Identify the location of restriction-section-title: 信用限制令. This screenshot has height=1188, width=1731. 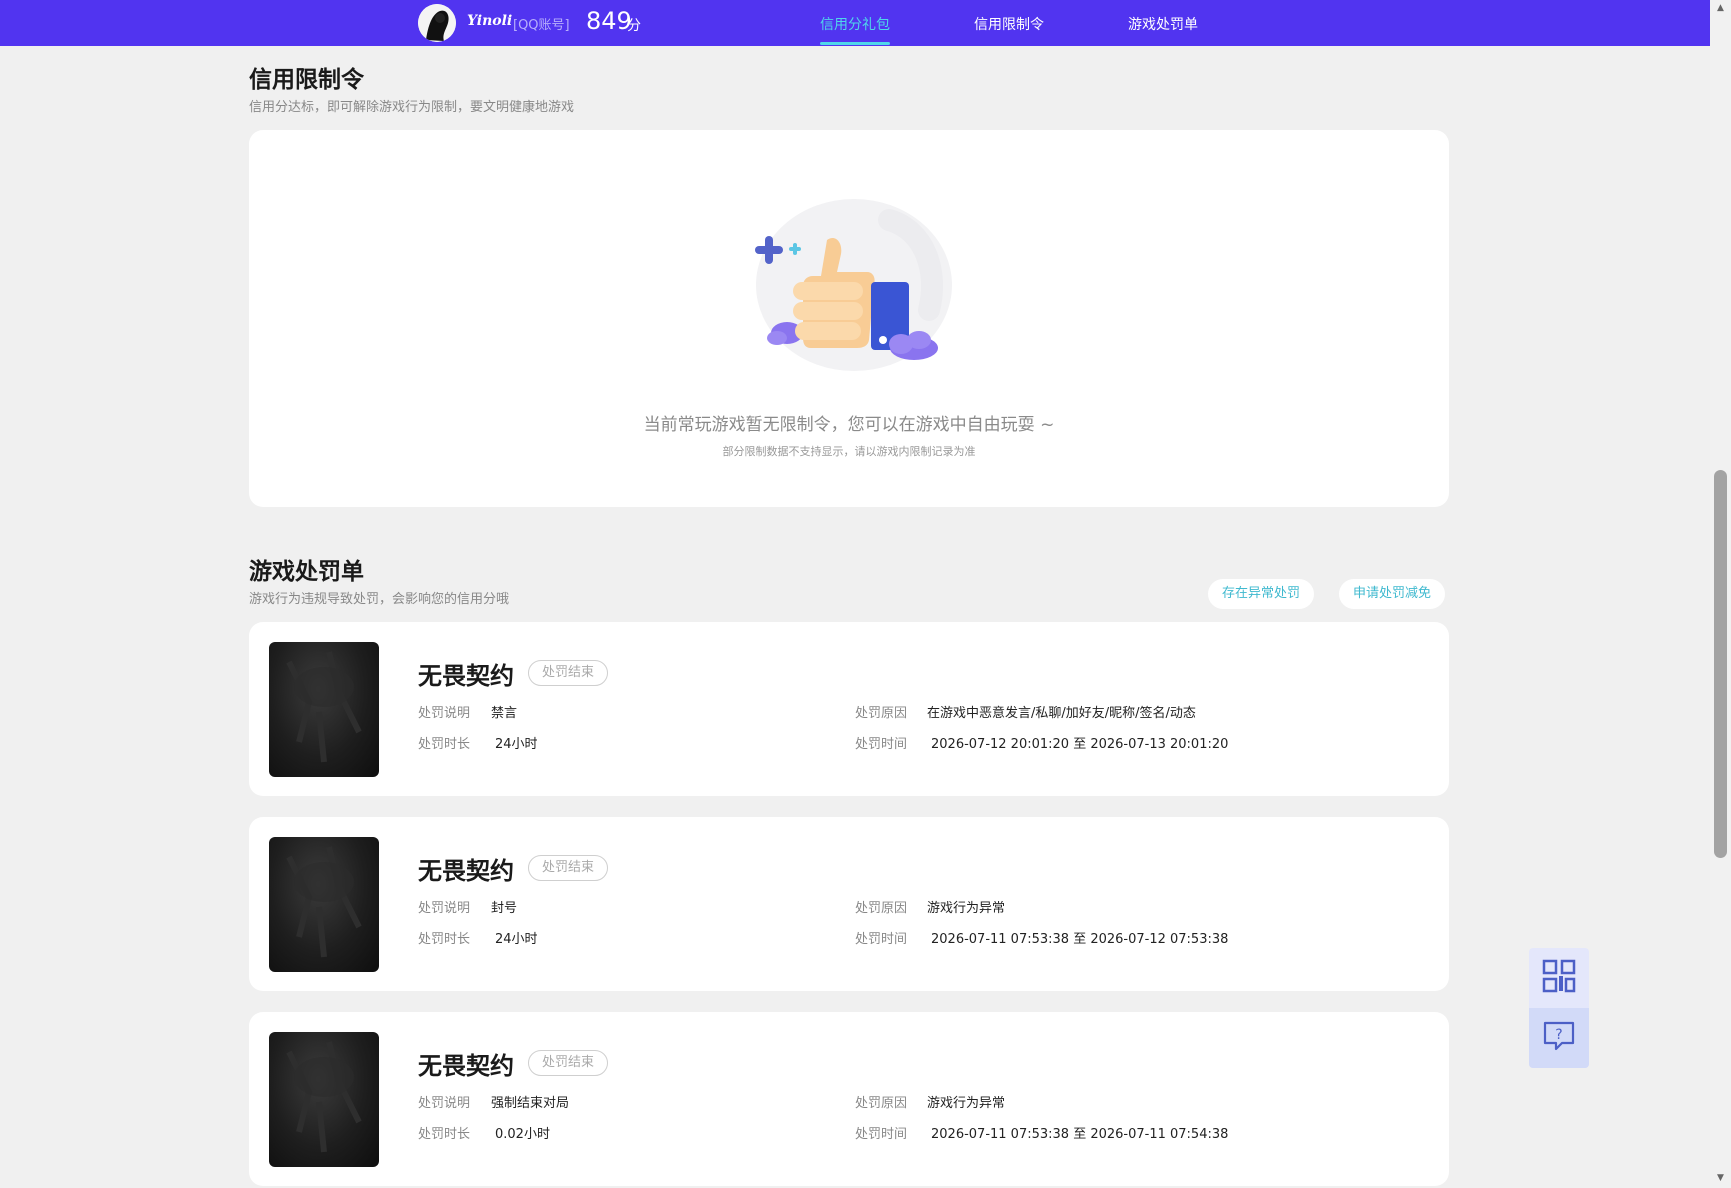
(306, 80).